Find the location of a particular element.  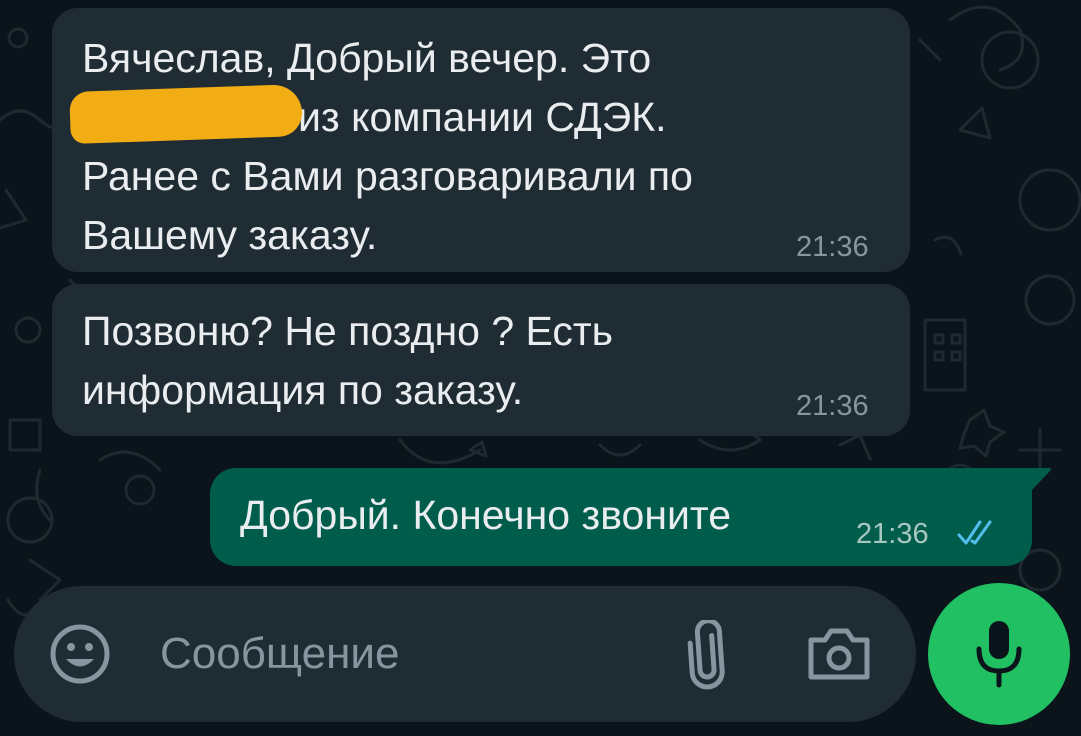

double-check-icon is located at coordinates (974, 532).